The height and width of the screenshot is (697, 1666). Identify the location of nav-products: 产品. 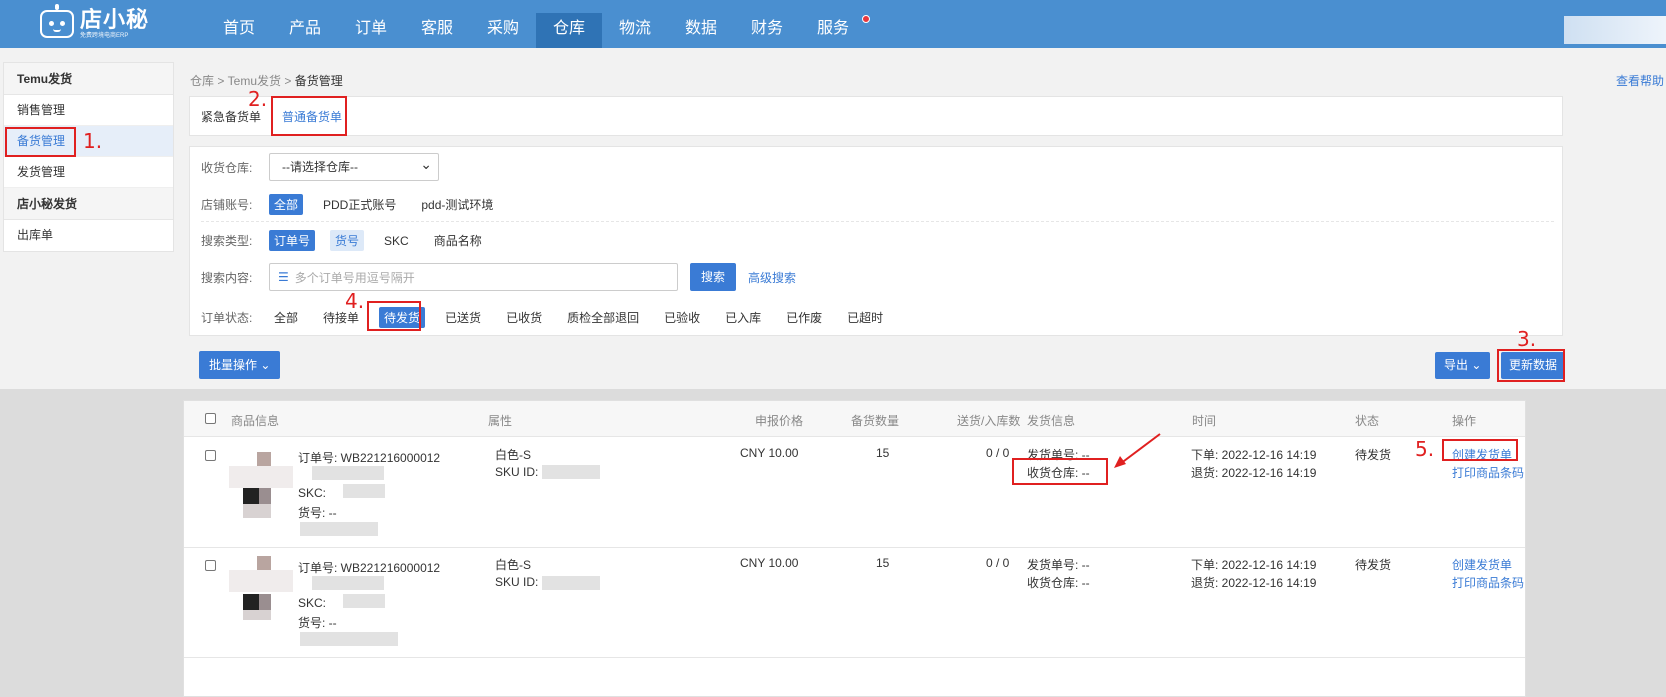
(305, 30).